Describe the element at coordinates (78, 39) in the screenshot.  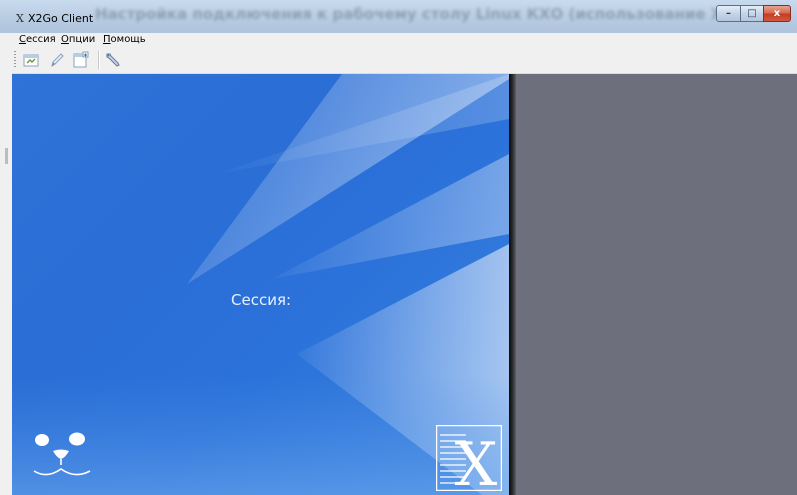
I see `menu-options: Опции` at that location.